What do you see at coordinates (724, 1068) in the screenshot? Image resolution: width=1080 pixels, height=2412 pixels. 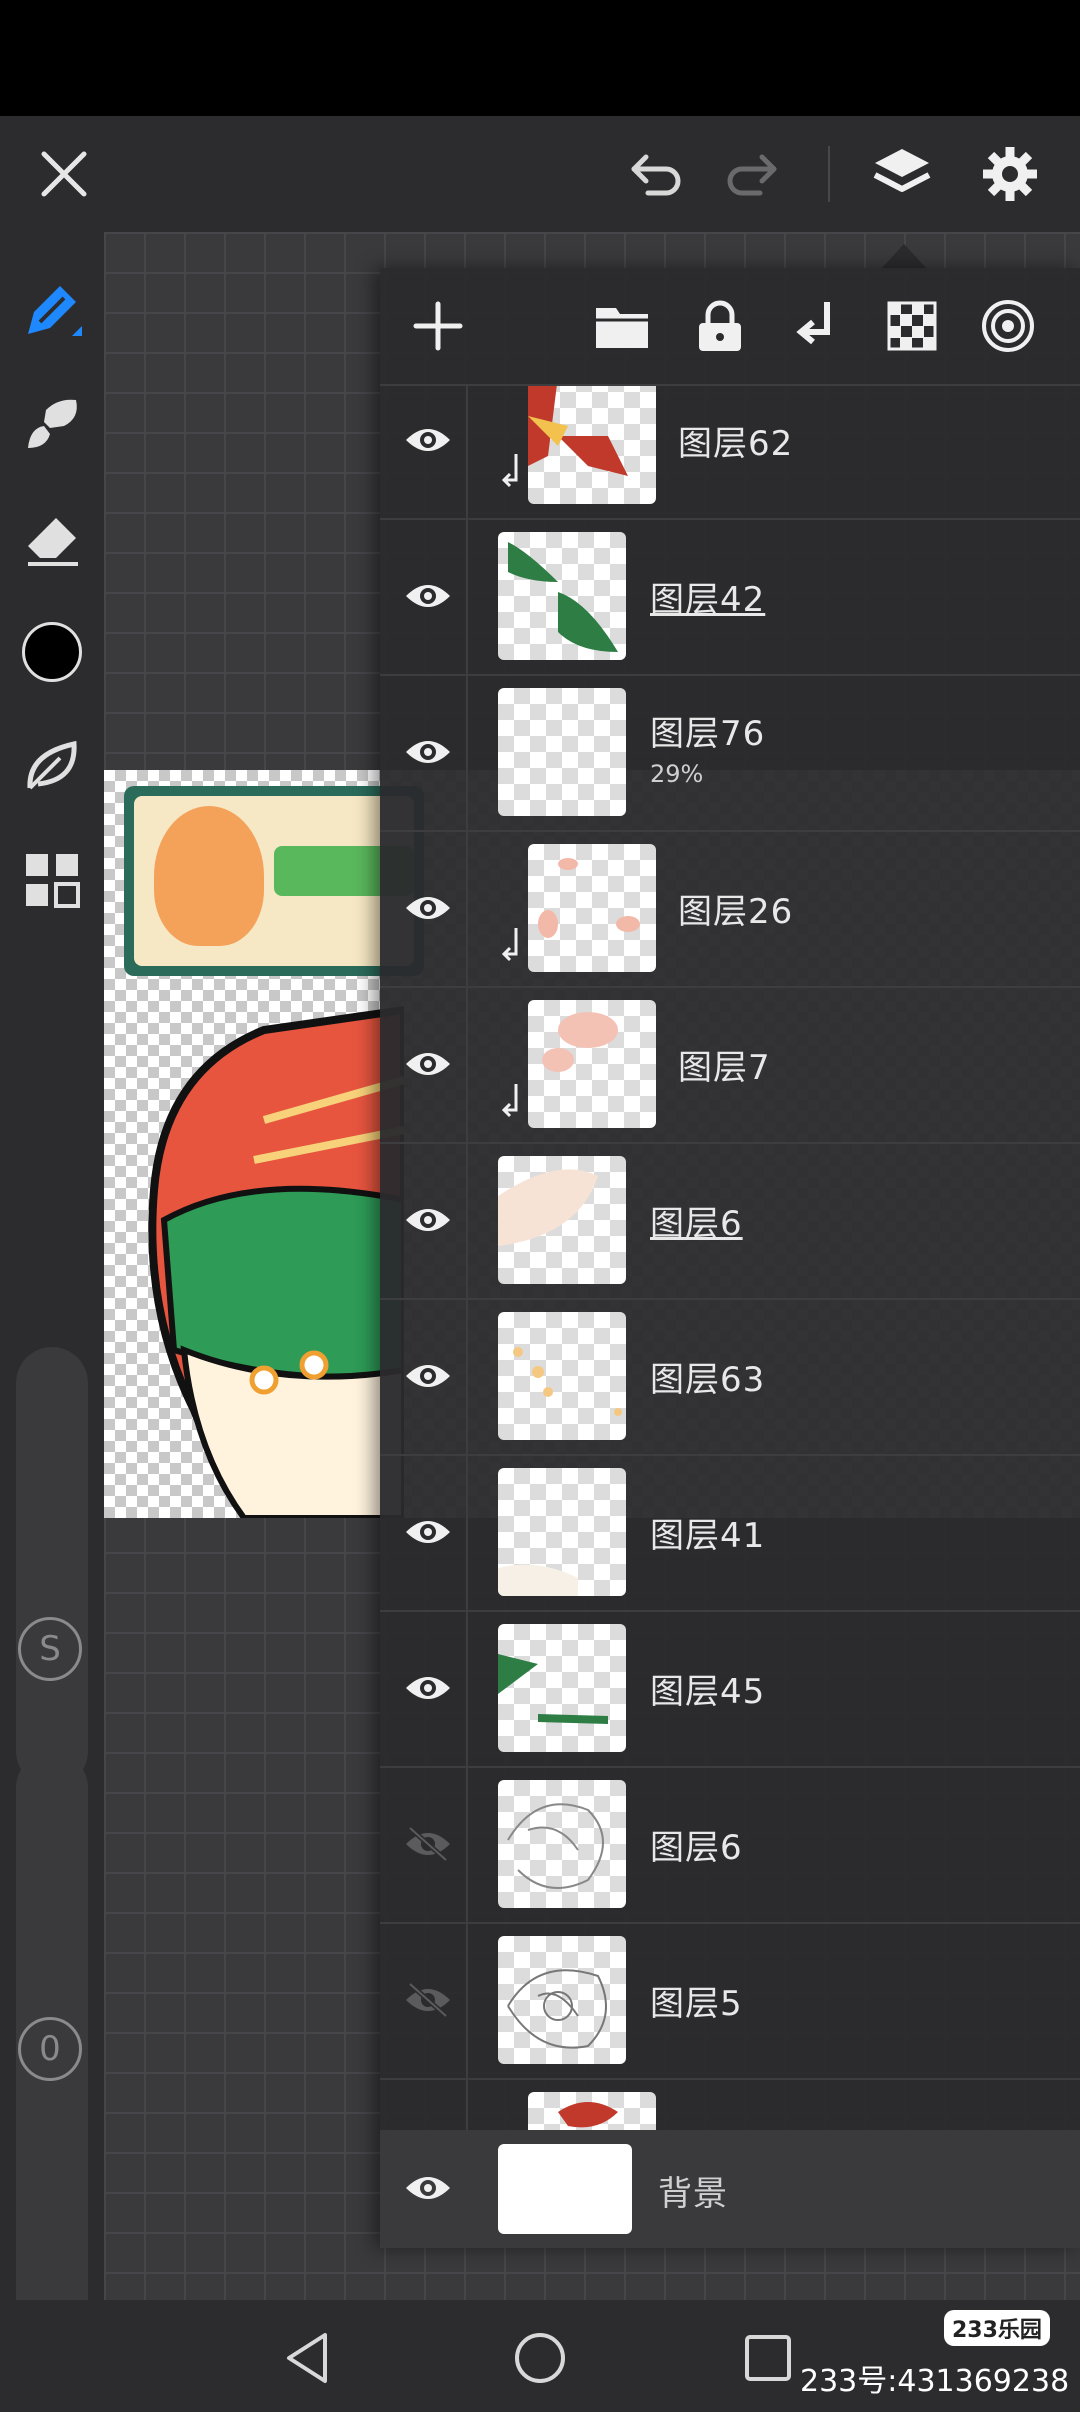 I see `layer-name: 图层7` at bounding box center [724, 1068].